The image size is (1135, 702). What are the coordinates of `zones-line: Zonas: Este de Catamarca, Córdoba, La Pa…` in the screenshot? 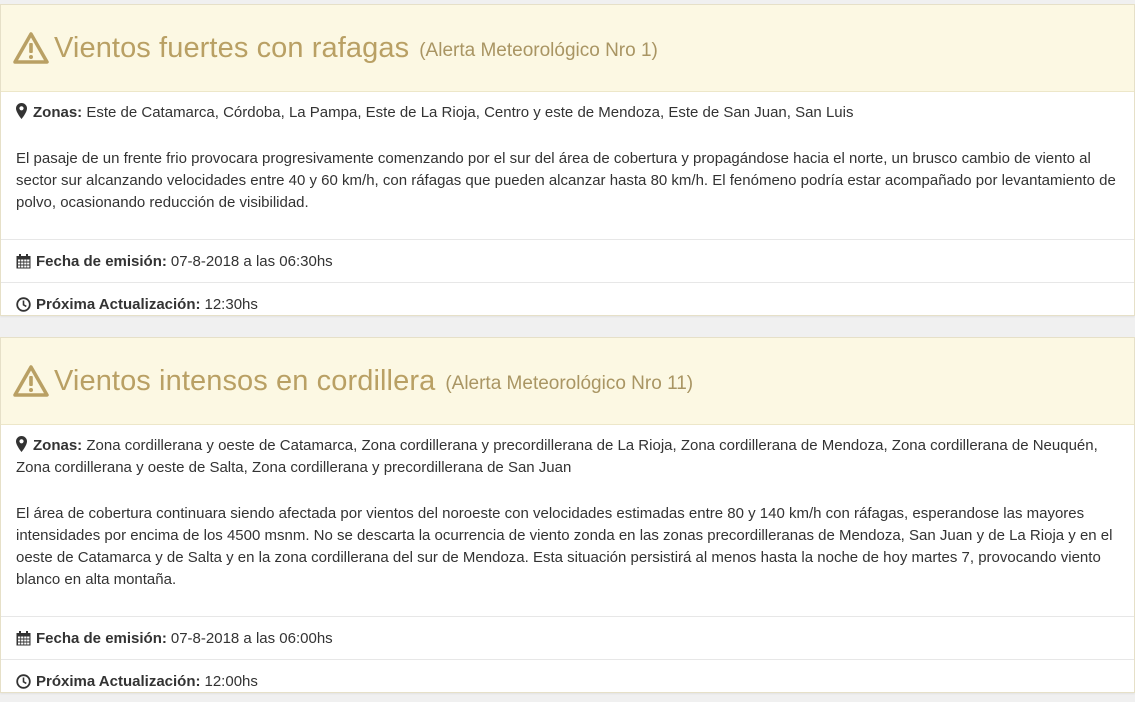 It's located at (567, 113).